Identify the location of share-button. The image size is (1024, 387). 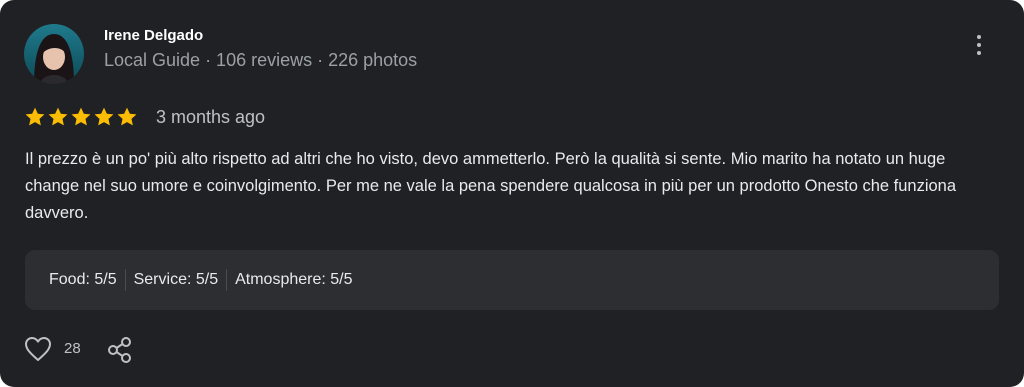
(120, 352).